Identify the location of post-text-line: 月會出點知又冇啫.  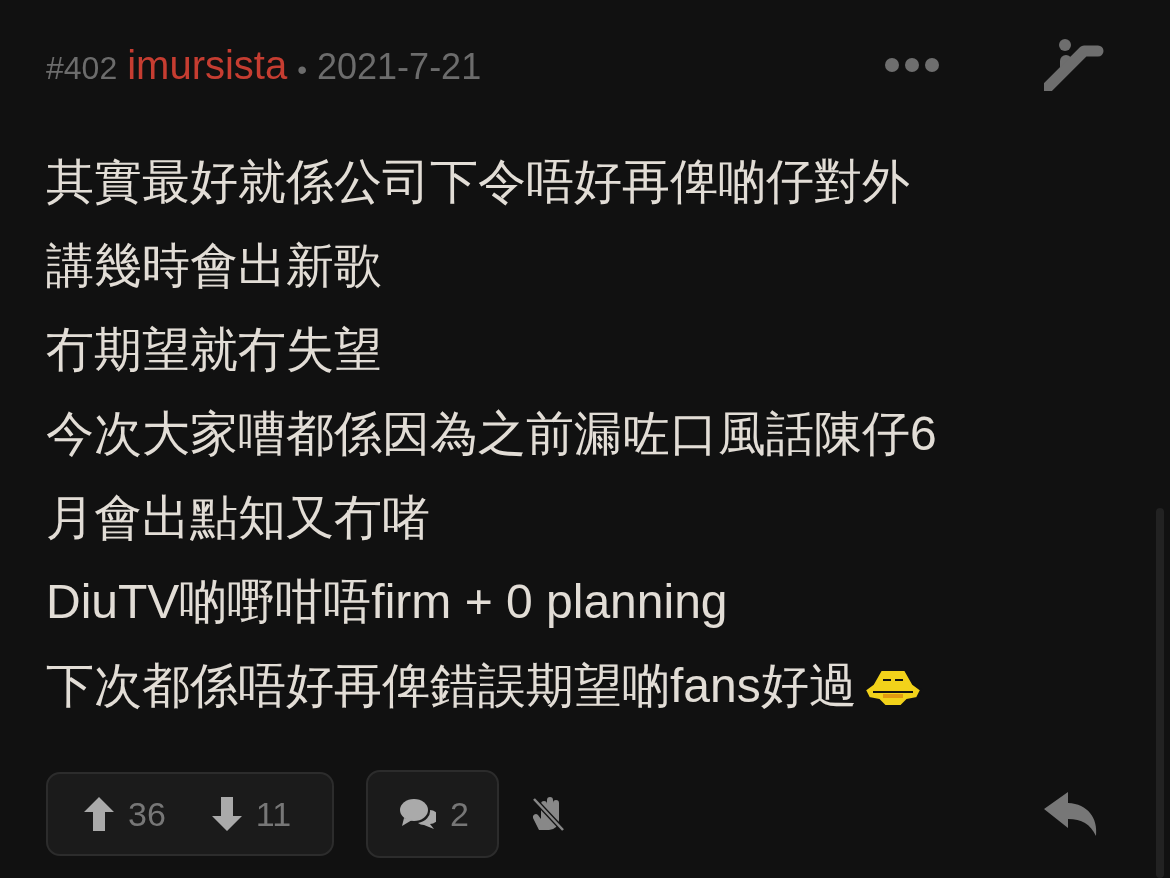
(238, 518).